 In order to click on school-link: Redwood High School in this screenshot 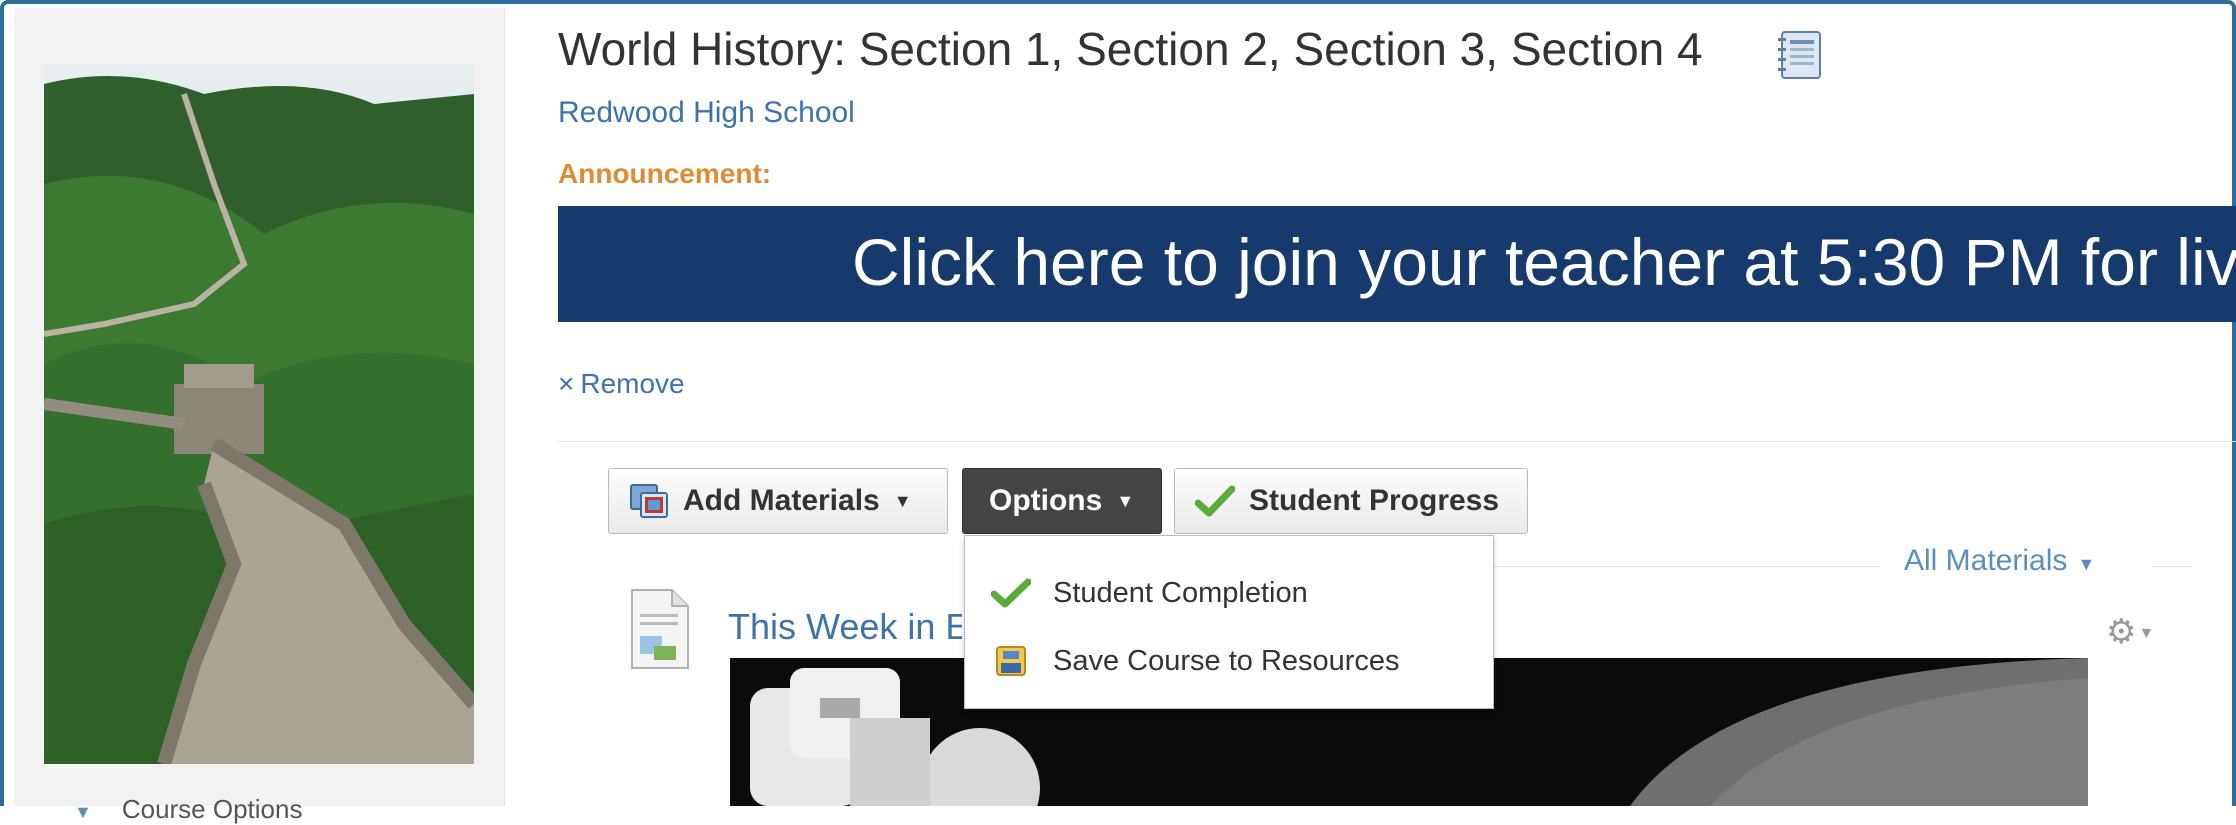, I will do `click(706, 113)`.